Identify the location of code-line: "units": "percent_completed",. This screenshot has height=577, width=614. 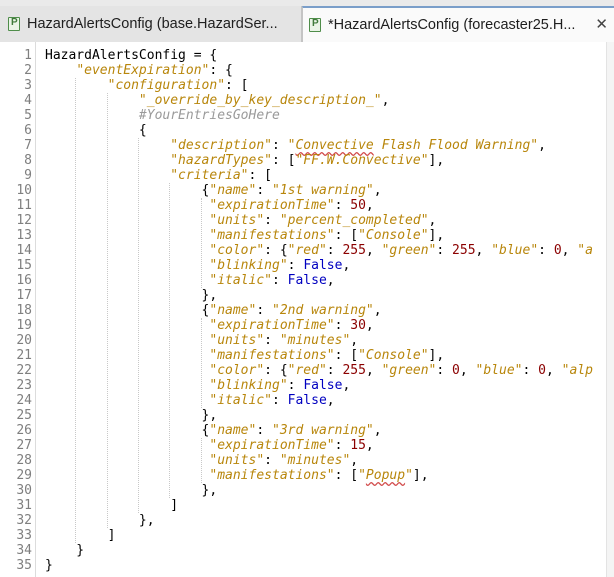
(323, 220).